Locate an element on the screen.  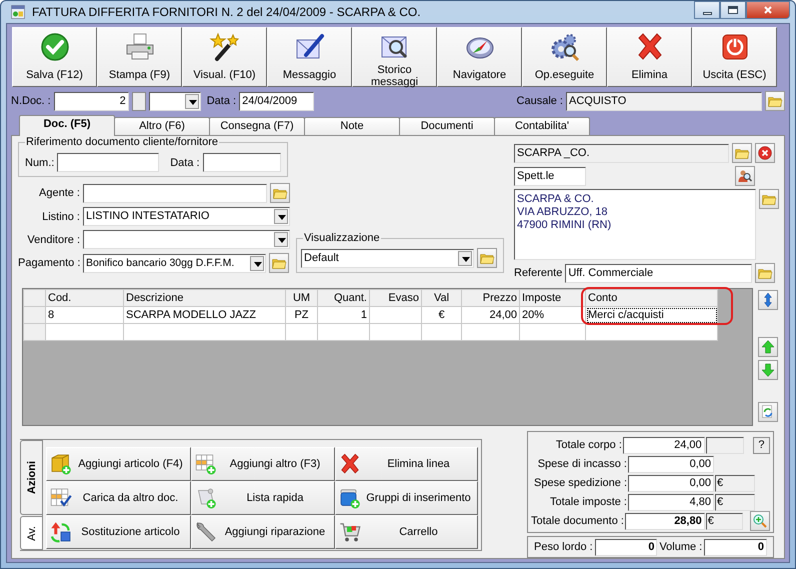
address-field: SCARPA & CO. VIA ABRUZZO, 18 47900 RIMINI (RN) is located at coordinates (635, 224).